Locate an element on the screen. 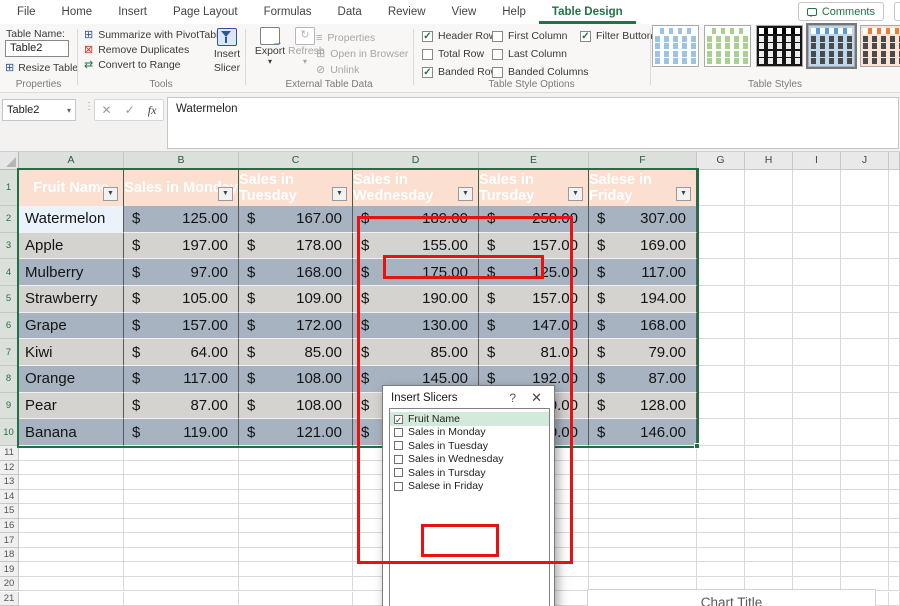 The width and height of the screenshot is (900, 606). fruit-name-cell: Pear is located at coordinates (71, 406).